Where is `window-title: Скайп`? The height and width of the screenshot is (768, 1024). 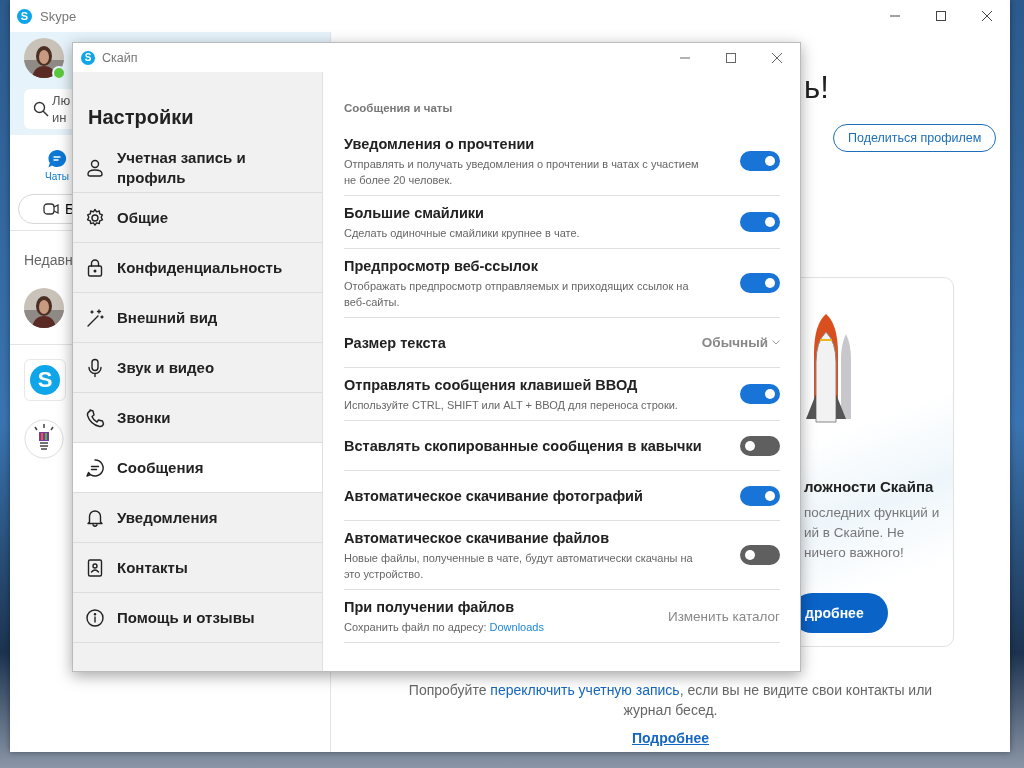 window-title: Скайп is located at coordinates (120, 57).